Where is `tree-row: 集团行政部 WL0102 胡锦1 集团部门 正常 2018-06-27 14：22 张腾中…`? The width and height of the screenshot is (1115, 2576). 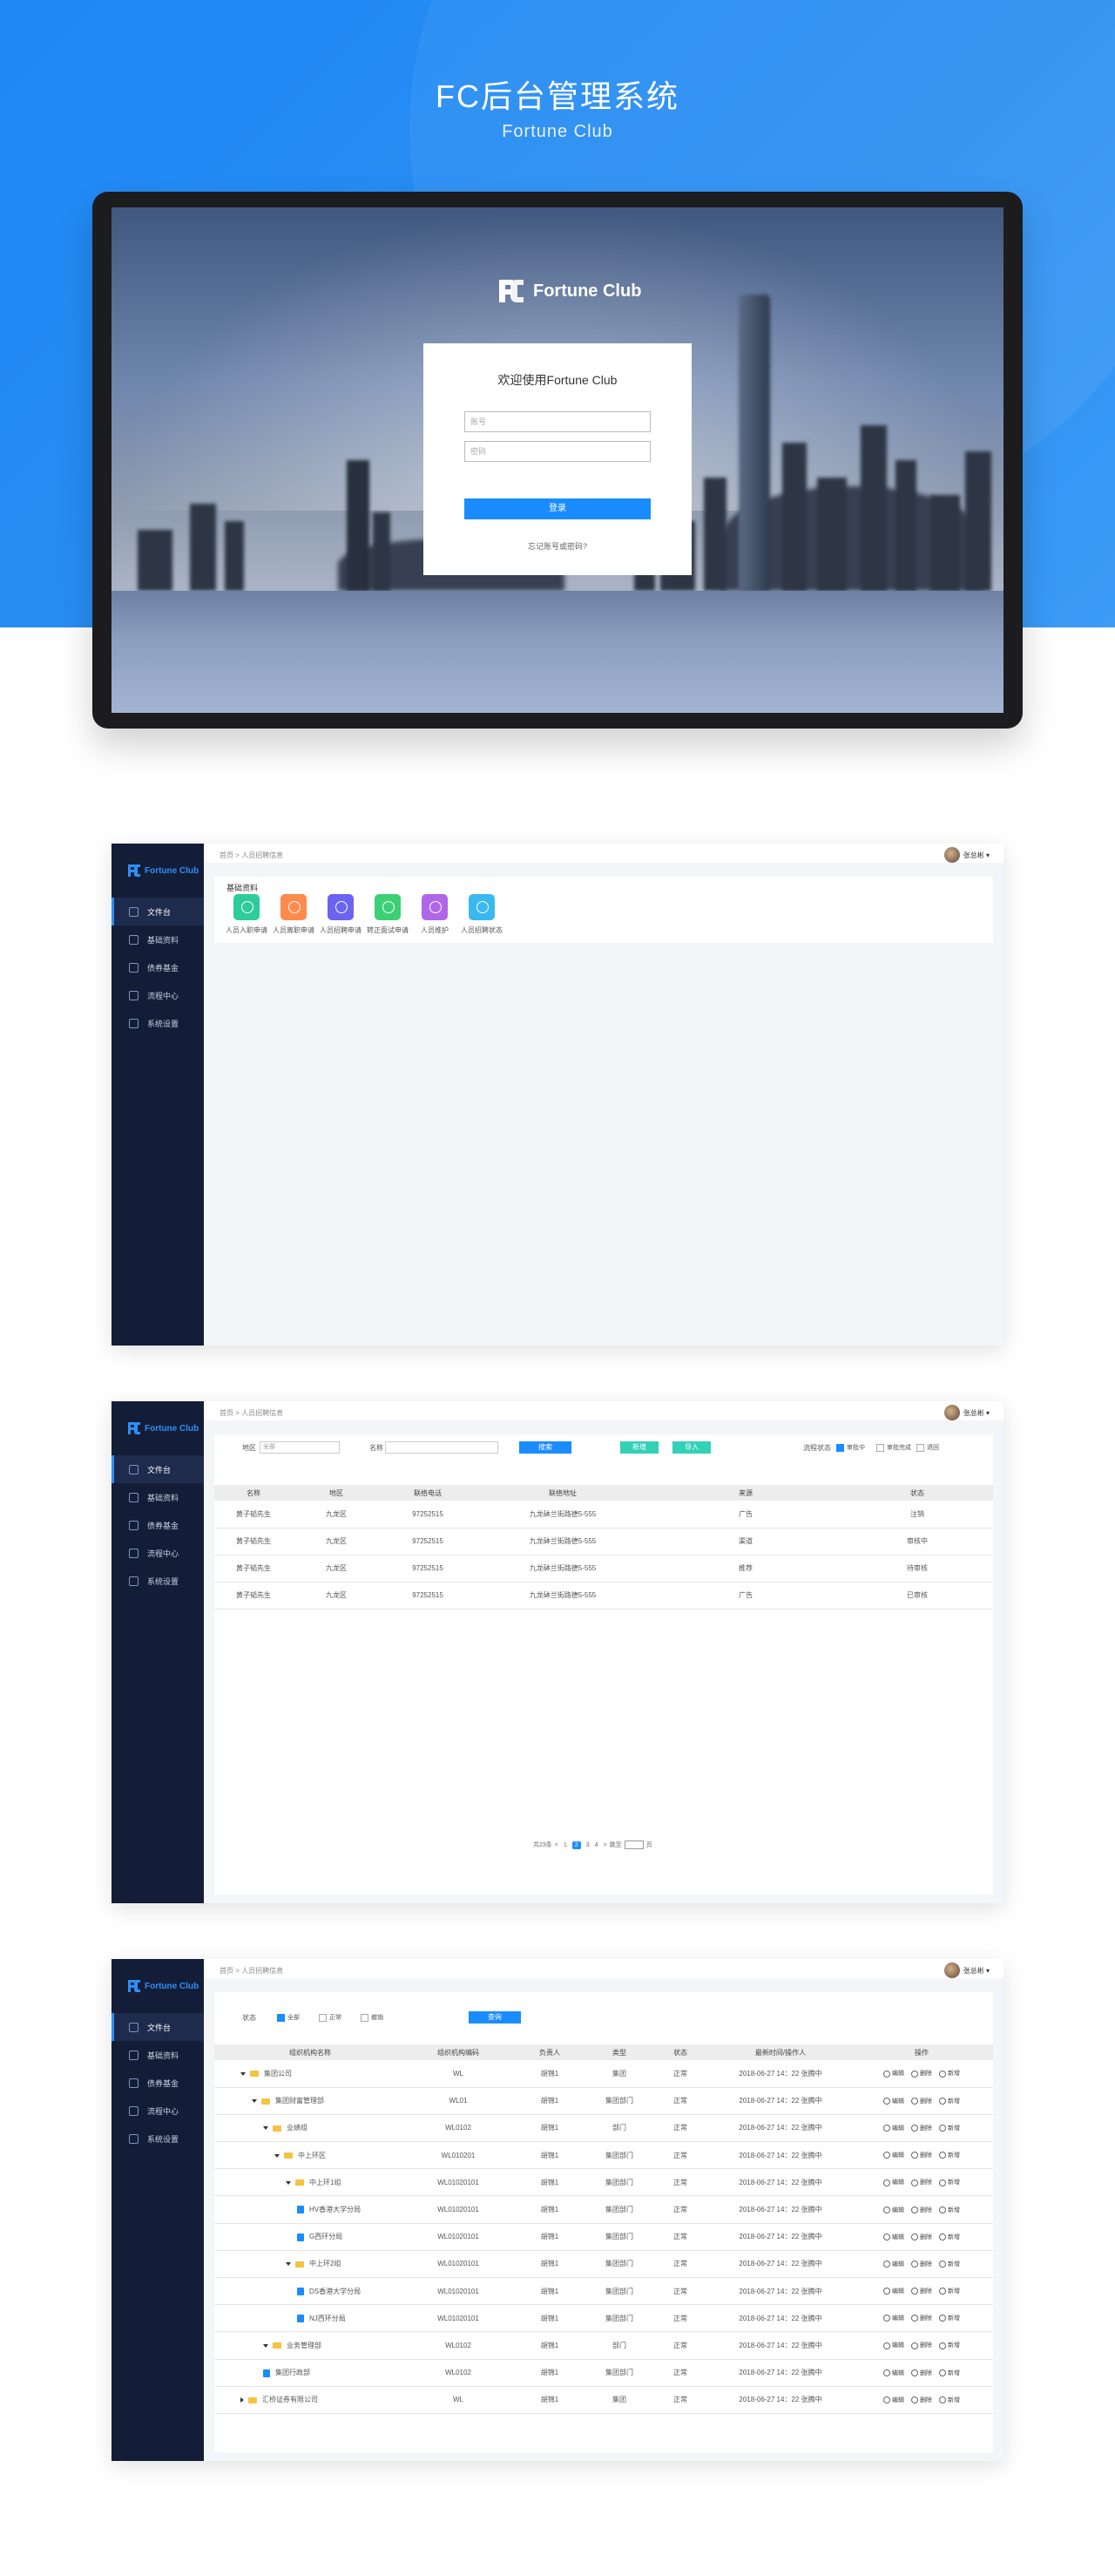 tree-row: 集团行政部 WL0102 胡锦1 集团部门 正常 2018-06-27 14：22 张腾中… is located at coordinates (603, 2373).